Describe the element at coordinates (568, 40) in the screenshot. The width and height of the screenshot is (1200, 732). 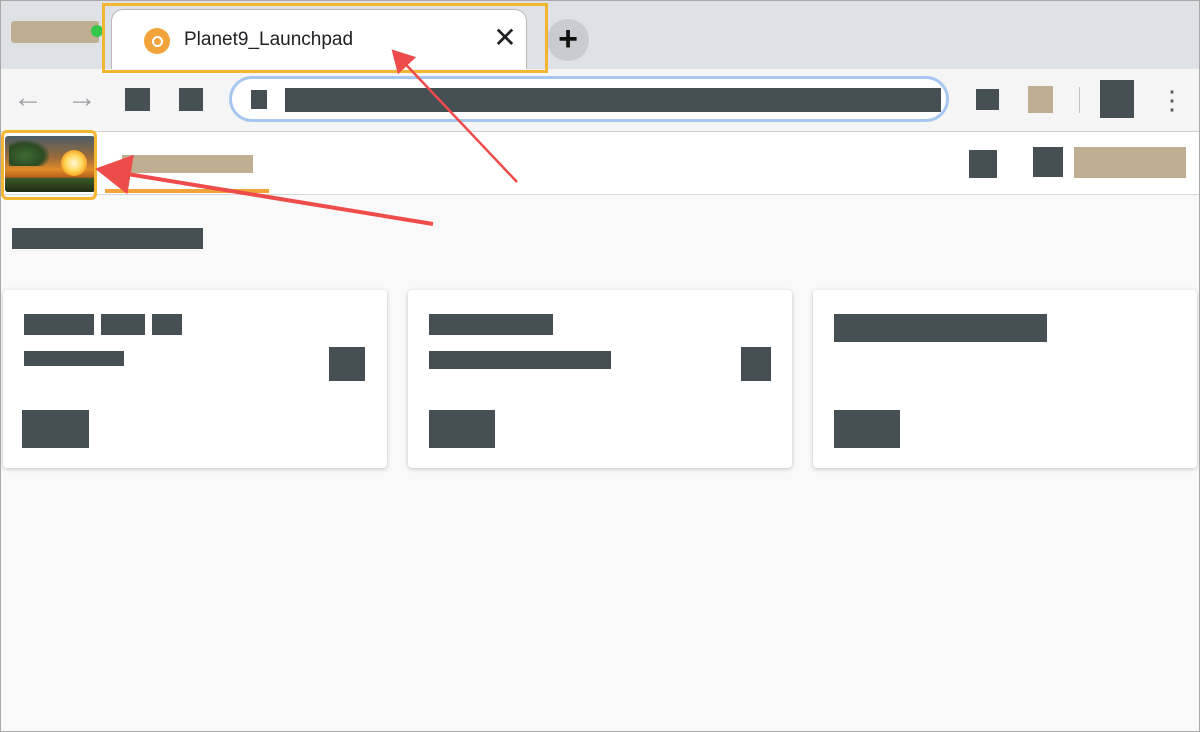
I see `new-tab-button: +` at that location.